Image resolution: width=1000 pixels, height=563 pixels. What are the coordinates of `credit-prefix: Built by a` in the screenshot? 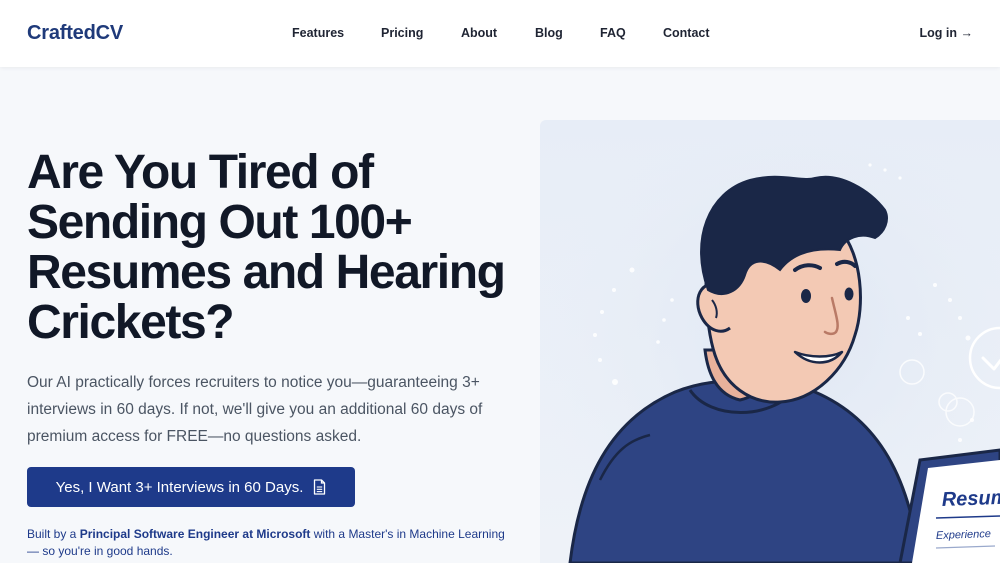 It's located at (53, 534).